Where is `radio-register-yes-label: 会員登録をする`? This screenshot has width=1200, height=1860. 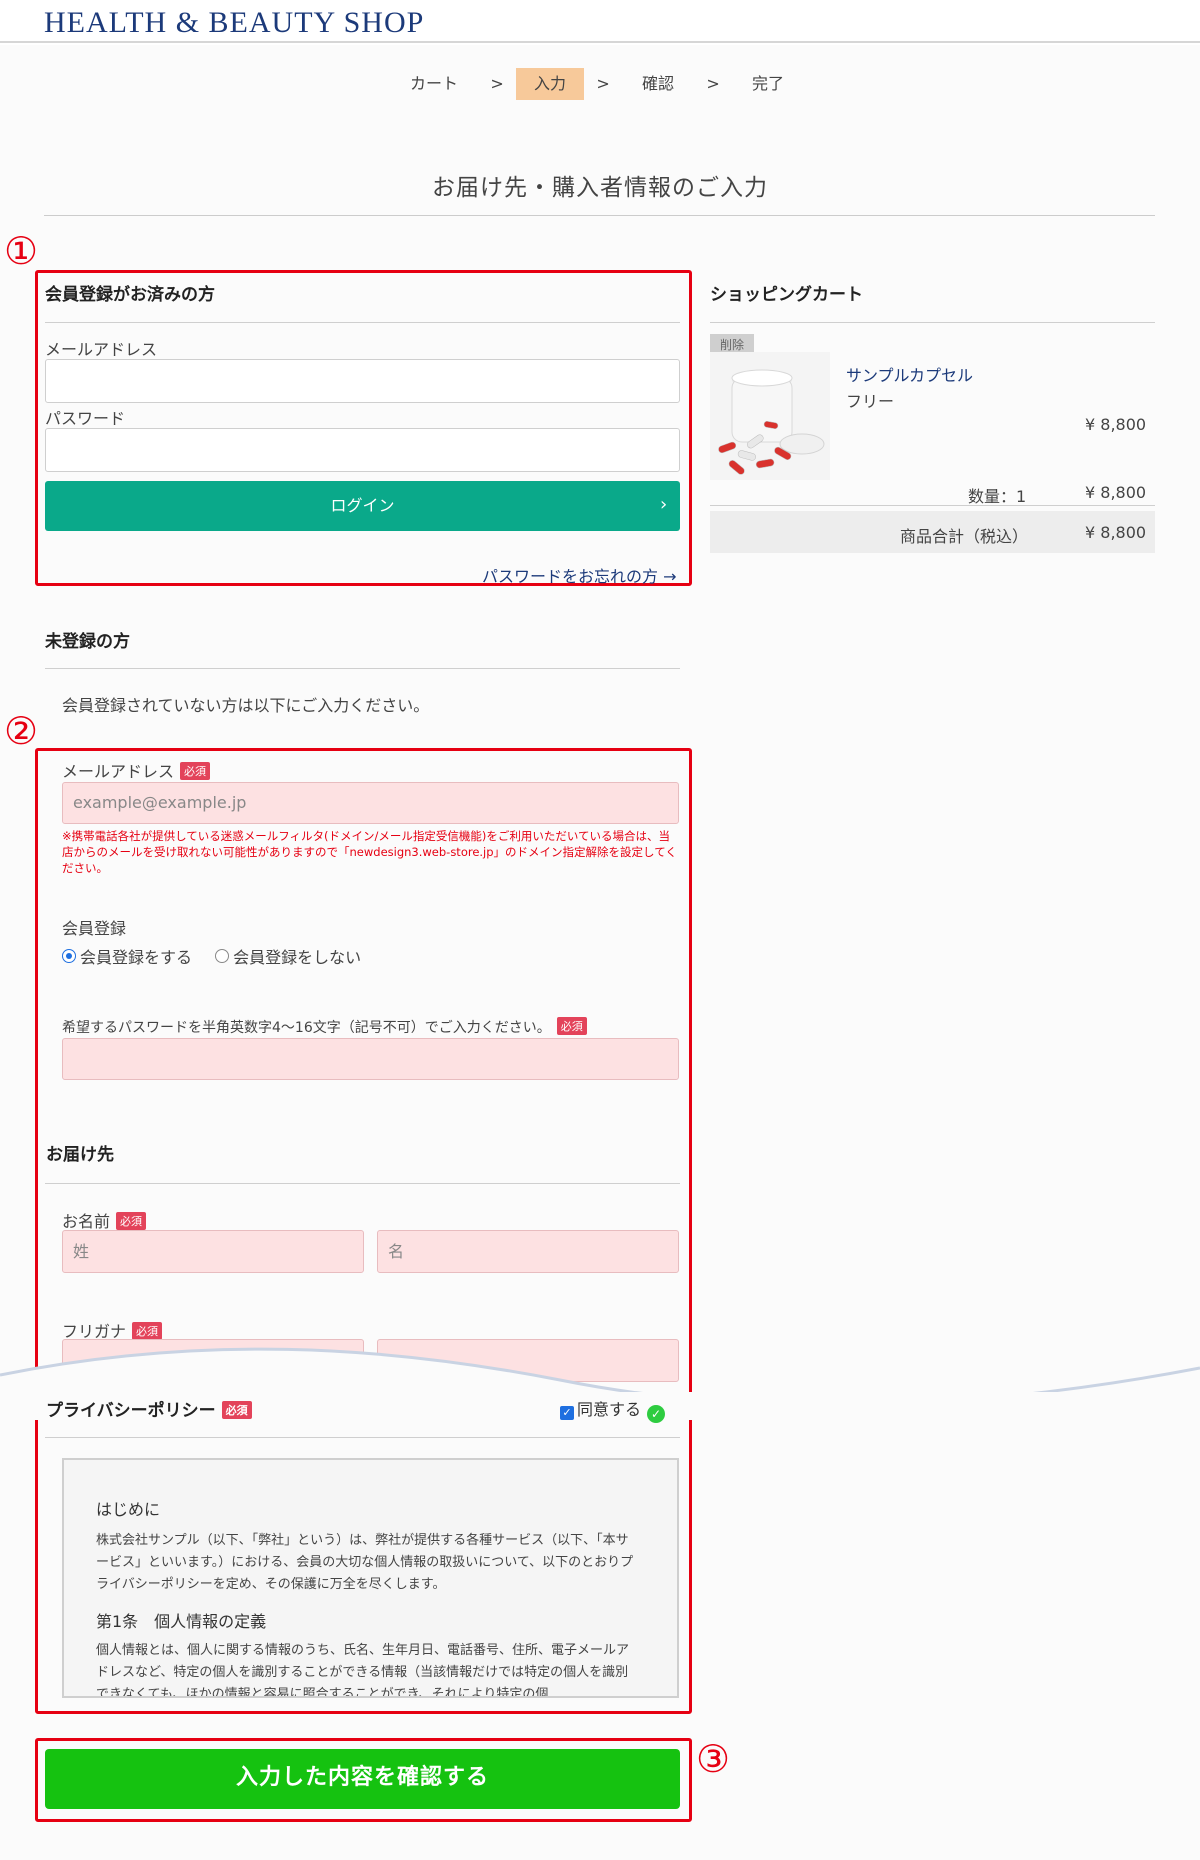 radio-register-yes-label: 会員登録をする is located at coordinates (136, 957).